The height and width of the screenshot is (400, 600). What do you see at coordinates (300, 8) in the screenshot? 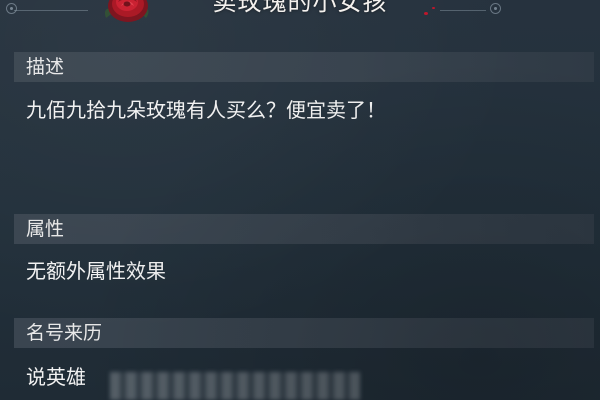
I see `item-title: 卖玫瑰的小女孩` at bounding box center [300, 8].